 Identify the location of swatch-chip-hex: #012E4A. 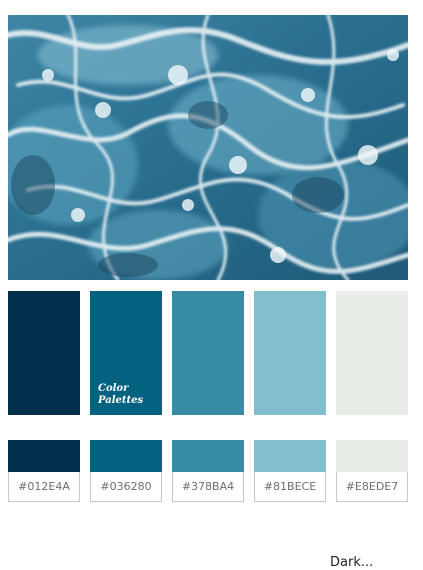
(44, 487).